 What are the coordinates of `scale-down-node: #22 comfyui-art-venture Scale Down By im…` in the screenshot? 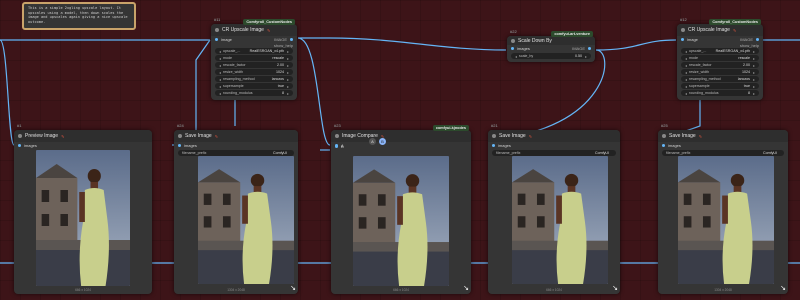 It's located at (551, 45).